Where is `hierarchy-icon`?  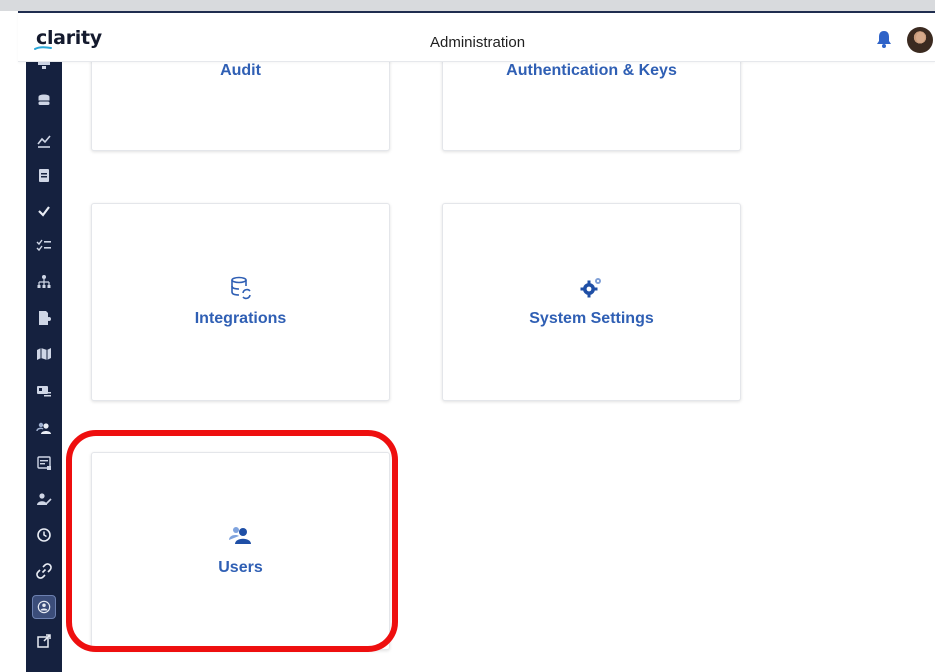 hierarchy-icon is located at coordinates (44, 282).